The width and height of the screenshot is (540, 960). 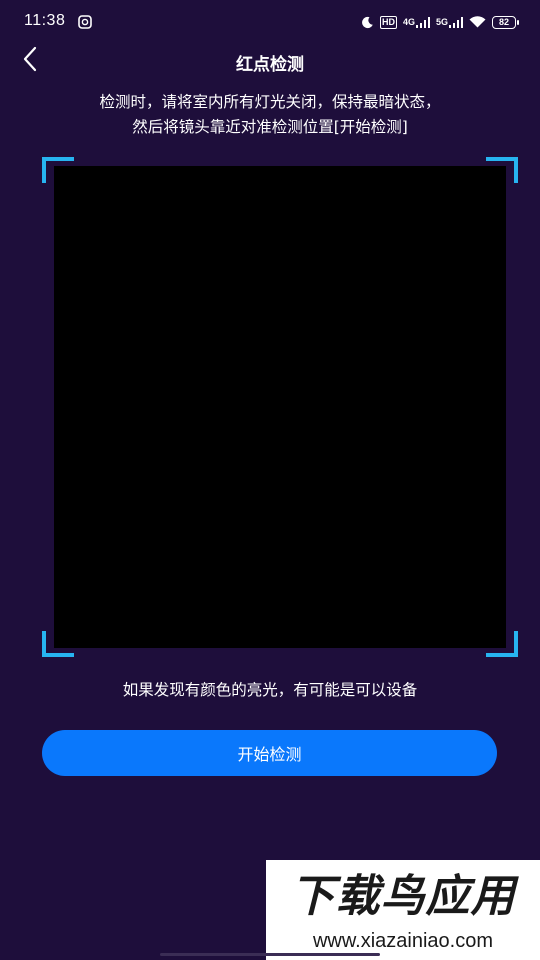 What do you see at coordinates (408, 21) in the screenshot?
I see `net1-label: 4G` at bounding box center [408, 21].